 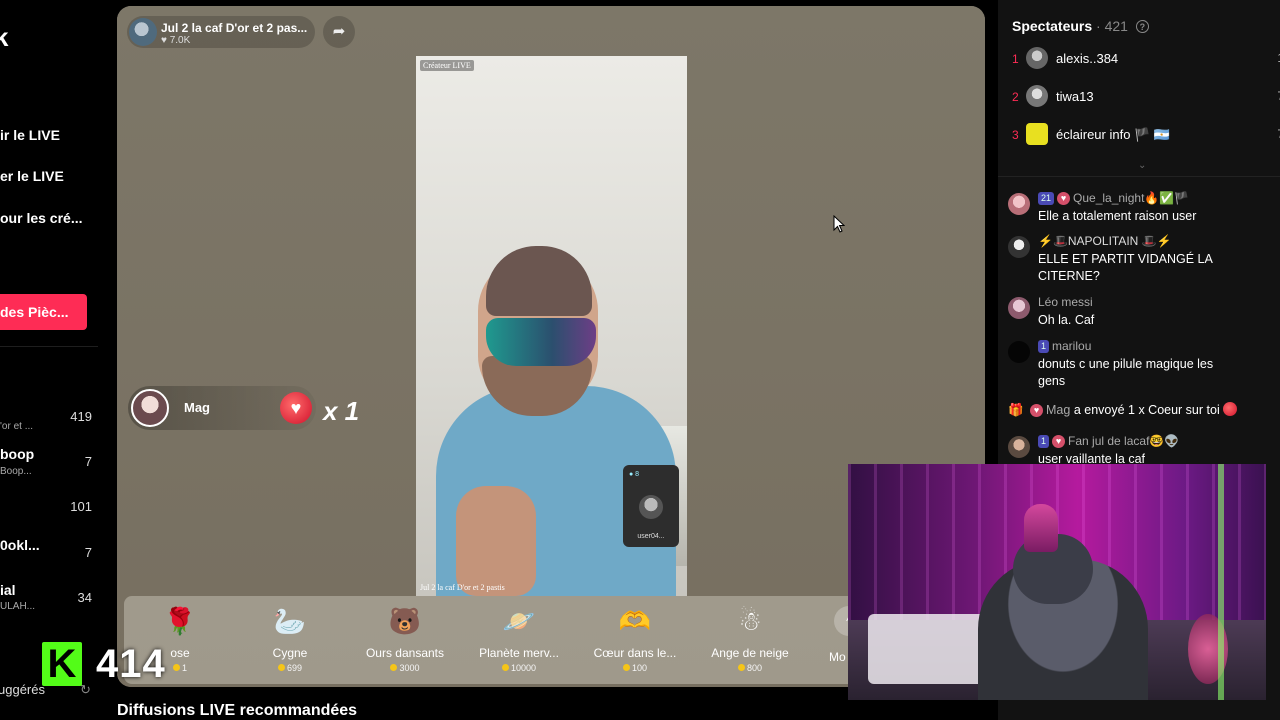 What do you see at coordinates (837, 657) in the screenshot?
I see `more-gifts-label: Mo` at bounding box center [837, 657].